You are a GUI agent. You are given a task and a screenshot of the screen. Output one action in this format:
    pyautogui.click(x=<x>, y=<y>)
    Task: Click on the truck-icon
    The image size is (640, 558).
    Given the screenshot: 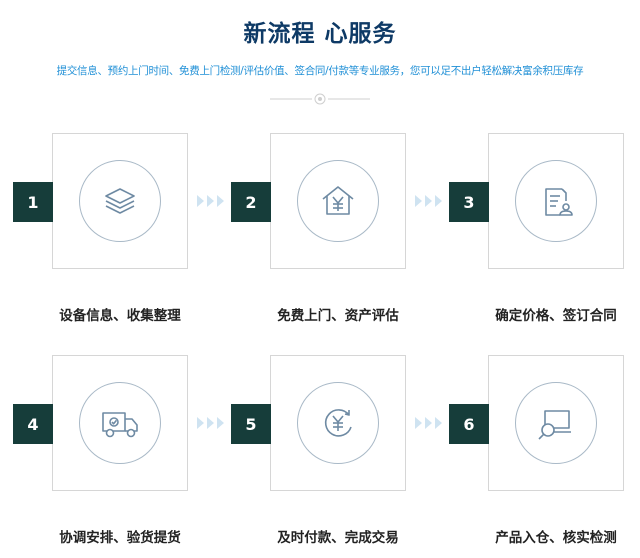 What is the action you would take?
    pyautogui.click(x=120, y=425)
    